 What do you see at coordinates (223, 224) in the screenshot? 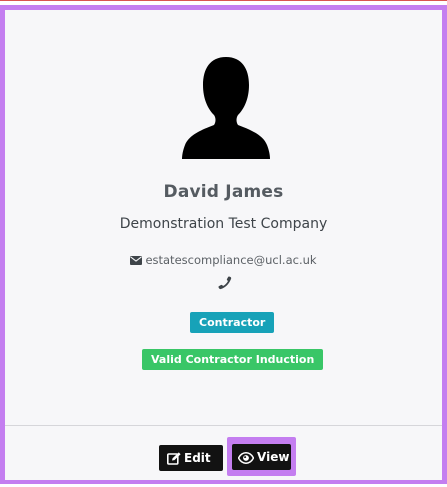
I see `company-name: Demonstration Test Company` at bounding box center [223, 224].